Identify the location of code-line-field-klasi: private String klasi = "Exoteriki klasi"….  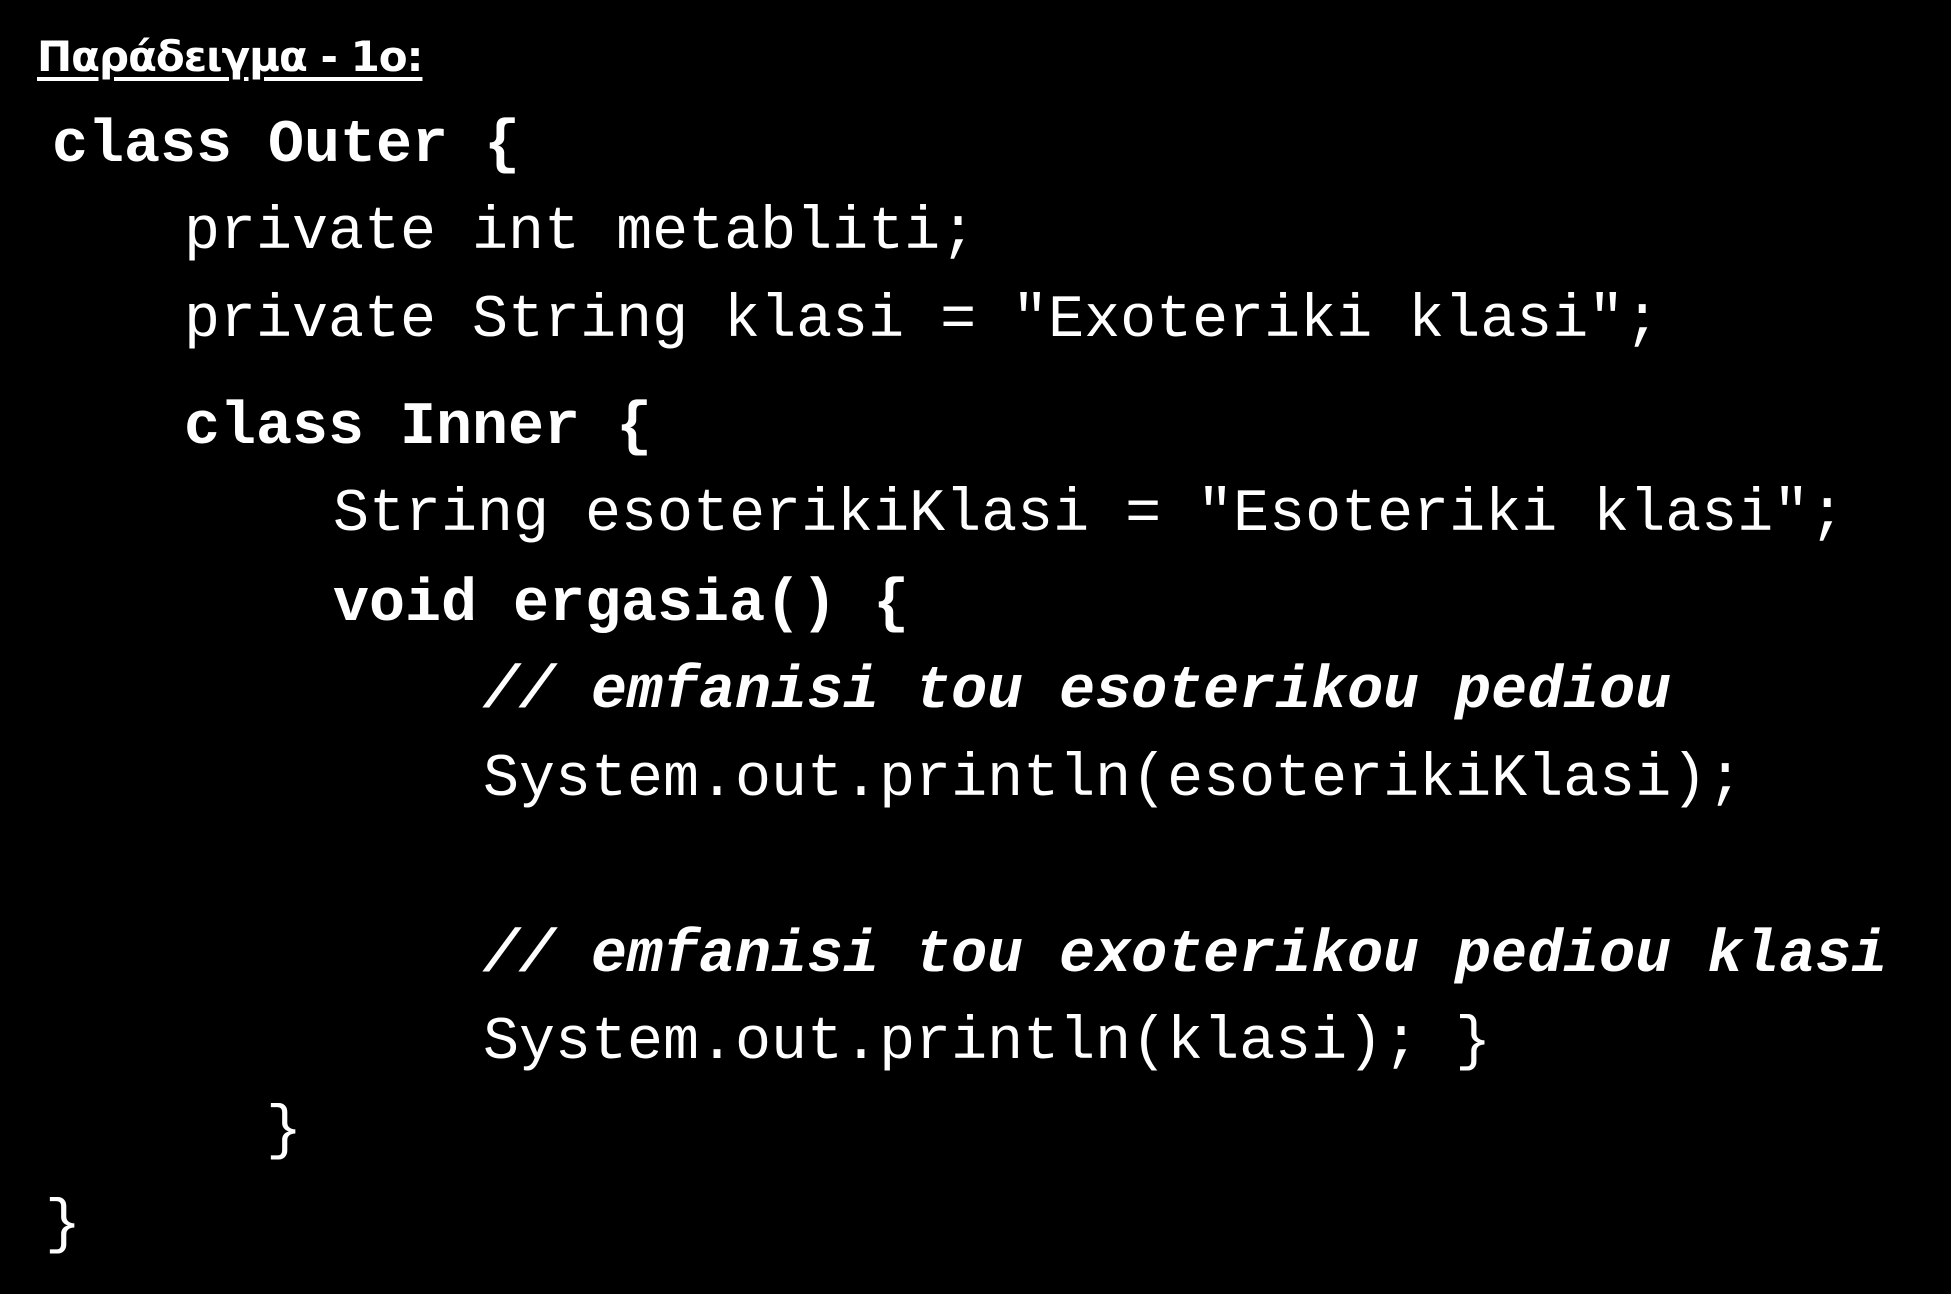
(922, 321).